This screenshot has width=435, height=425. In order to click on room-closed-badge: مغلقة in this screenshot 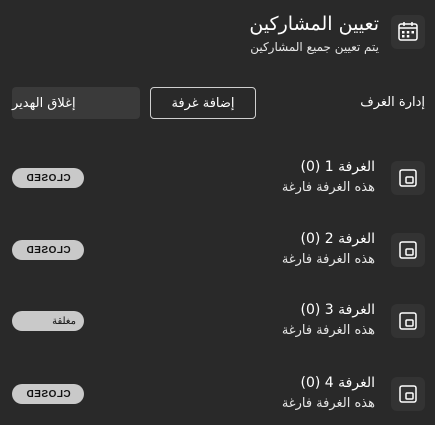, I will do `click(48, 321)`.